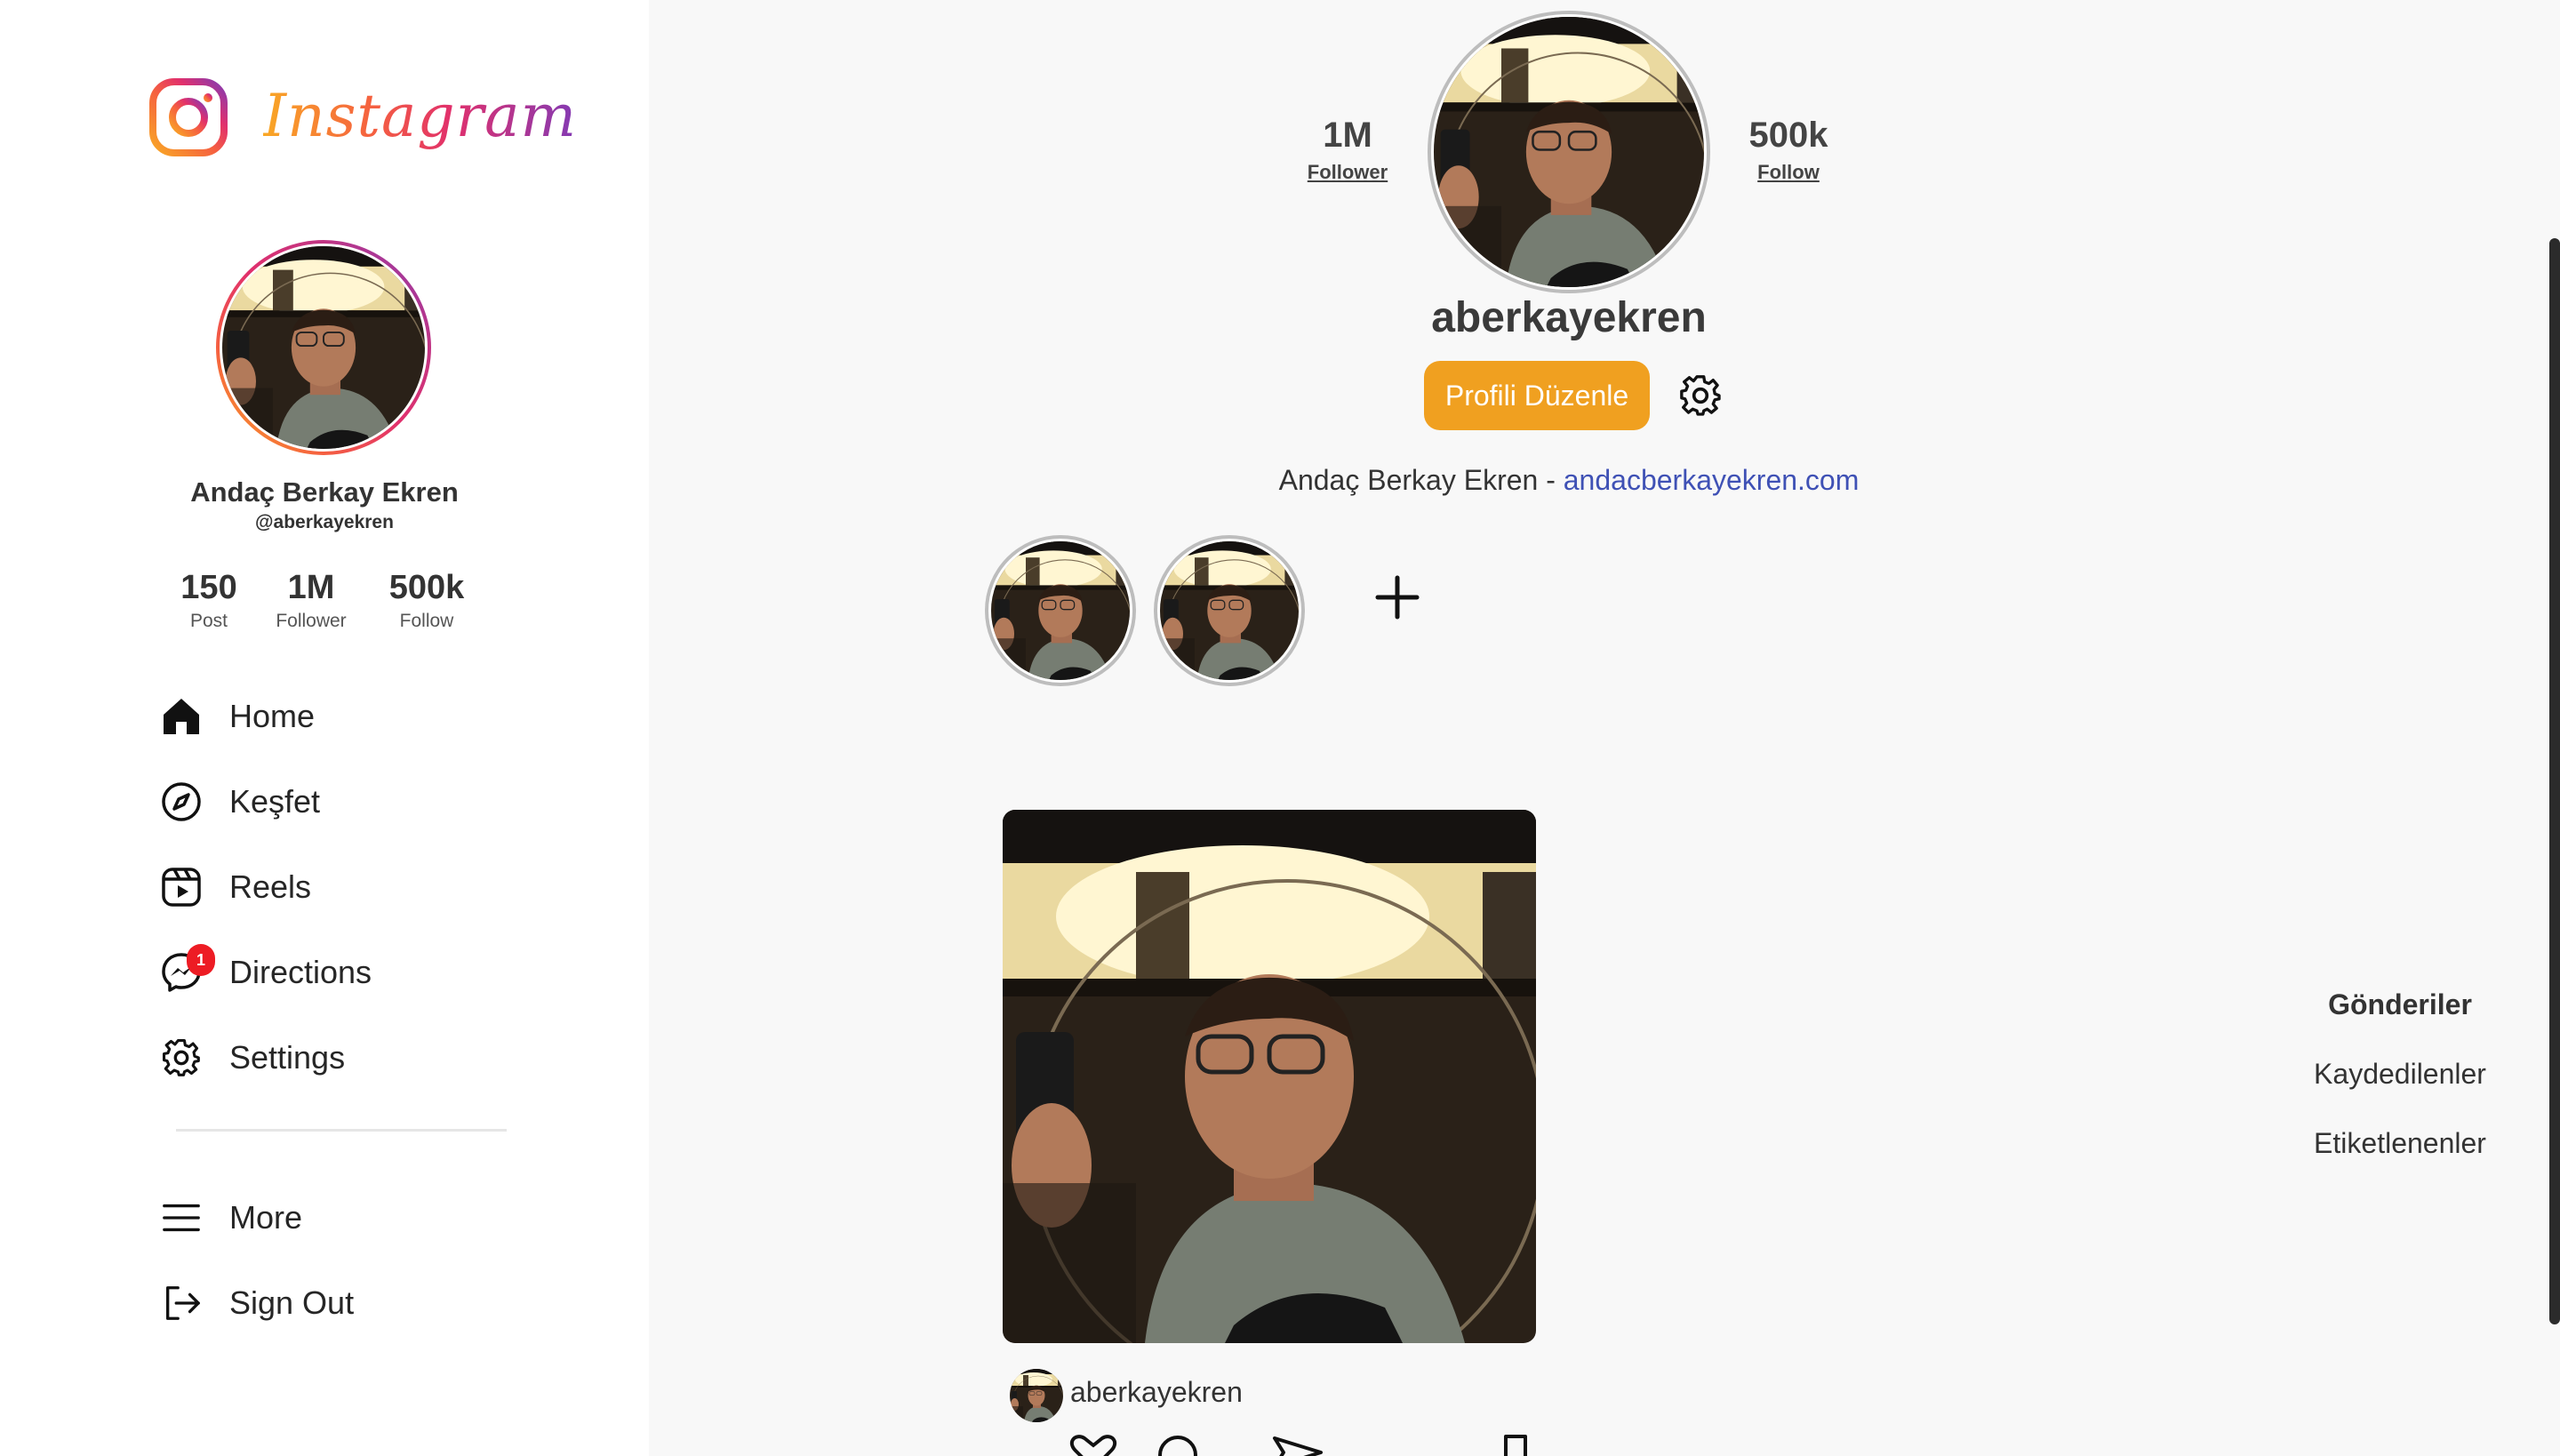 This screenshot has width=2560, height=1456. What do you see at coordinates (1700, 395) in the screenshot?
I see `profile-settings-gear-icon` at bounding box center [1700, 395].